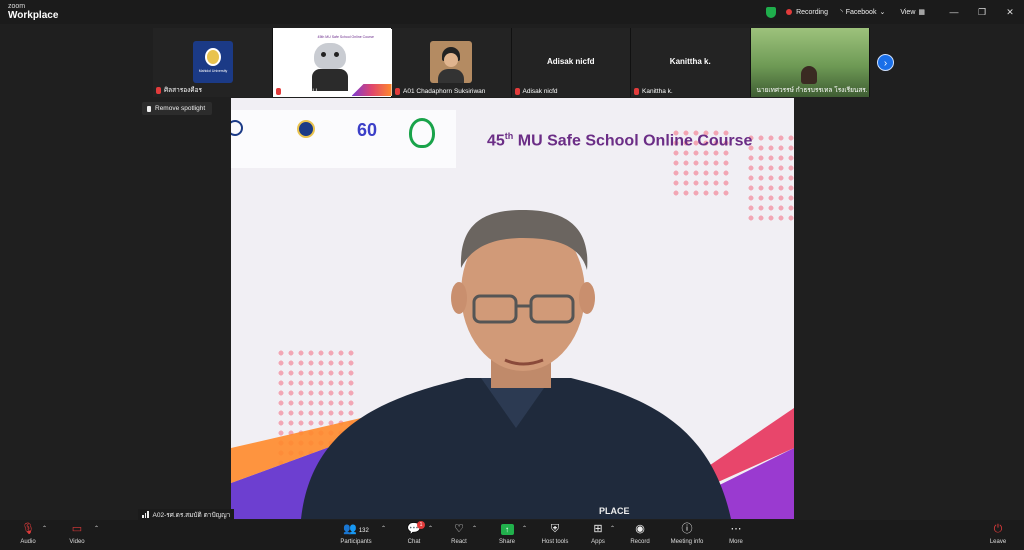 This screenshot has width=1024, height=550. I want to click on view-label: View, so click(908, 12).